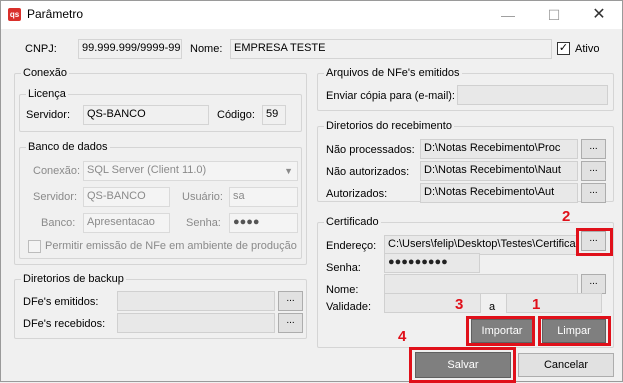  I want to click on window-title: Parâmetro, so click(55, 14).